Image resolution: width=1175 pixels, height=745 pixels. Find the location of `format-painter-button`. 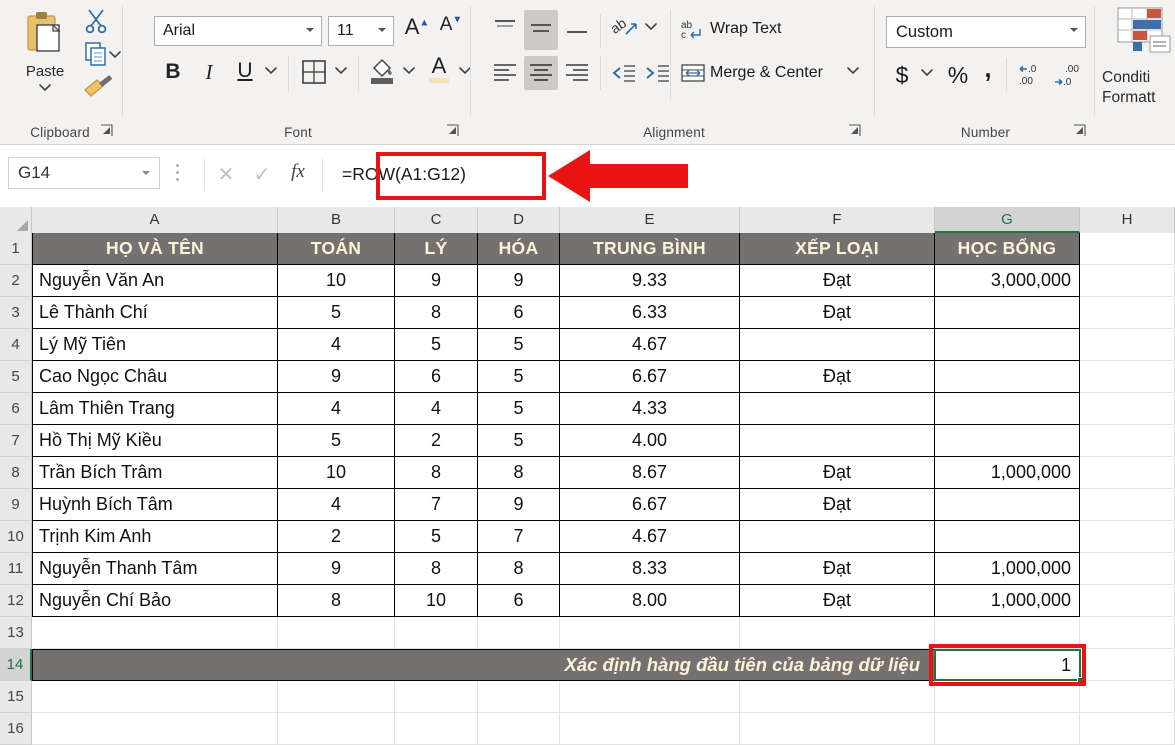

format-painter-button is located at coordinates (99, 89).